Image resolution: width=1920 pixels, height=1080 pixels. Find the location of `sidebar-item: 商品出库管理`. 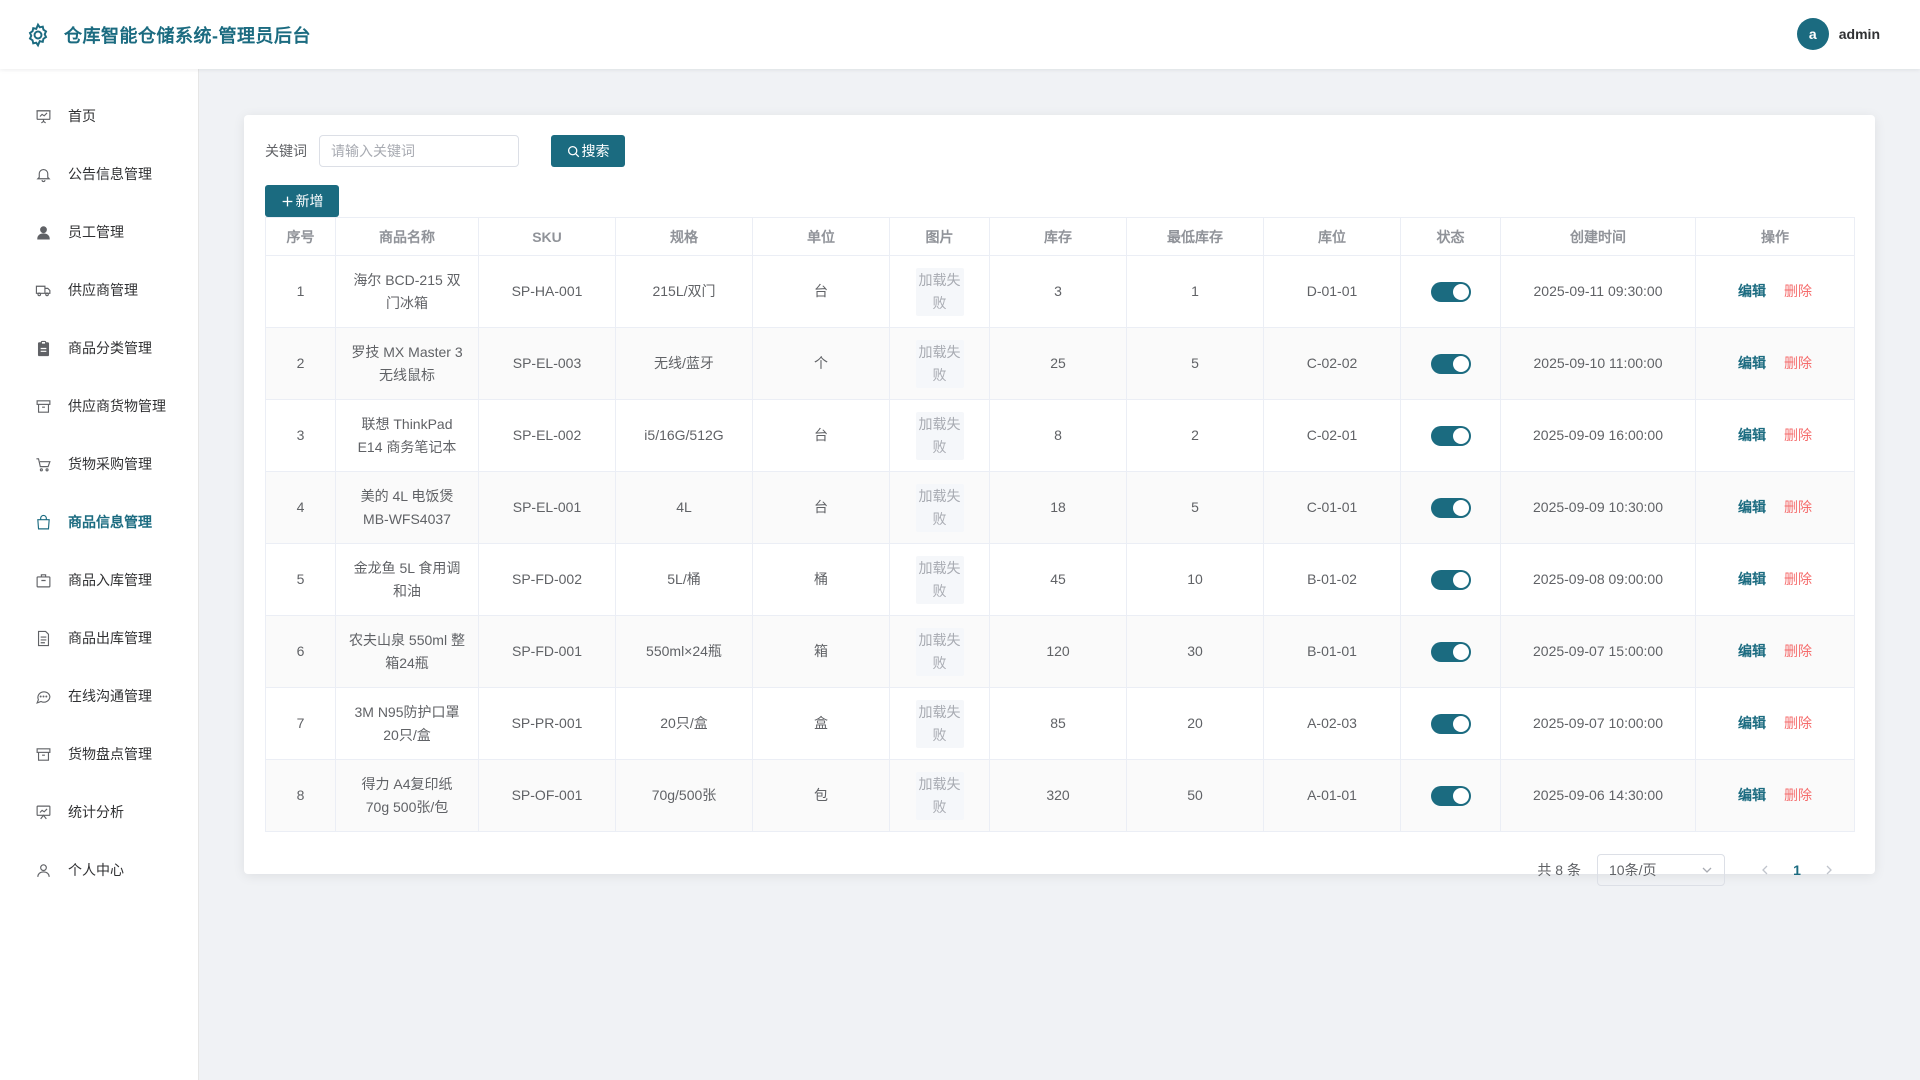

sidebar-item: 商品出库管理 is located at coordinates (99, 638).